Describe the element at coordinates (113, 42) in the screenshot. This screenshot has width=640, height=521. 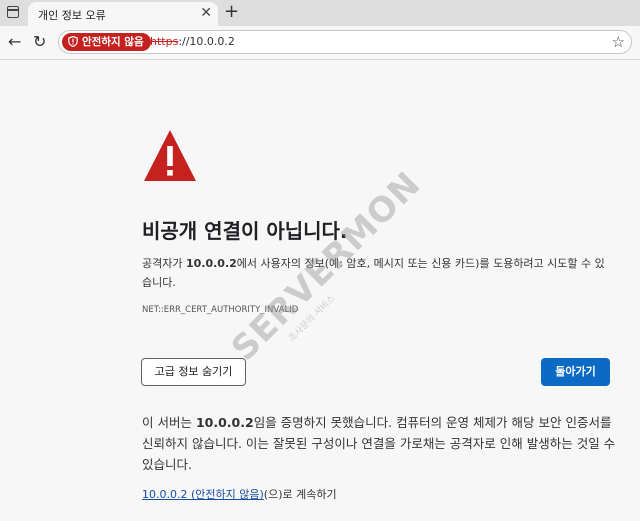
I see `not-secure-label: 안전하지 않음` at that location.